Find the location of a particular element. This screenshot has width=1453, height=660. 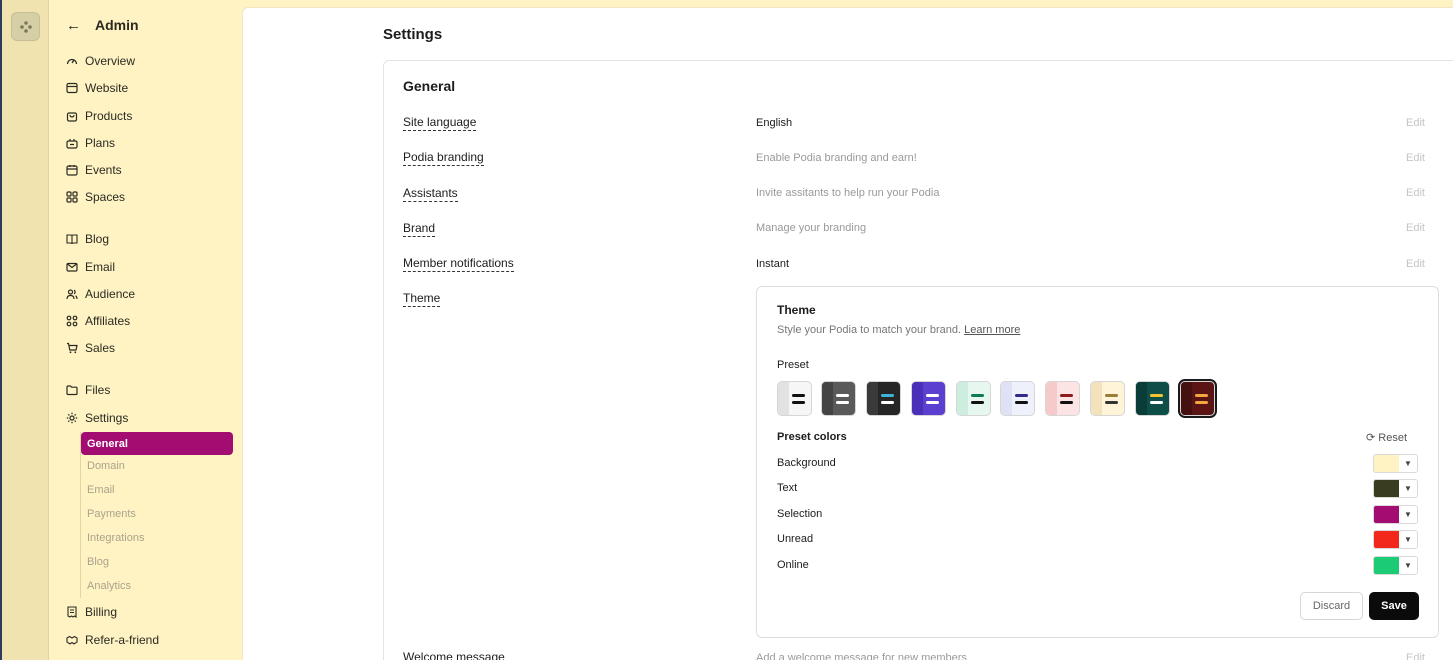

color-picker-selection: ▼ is located at coordinates (1395, 514).